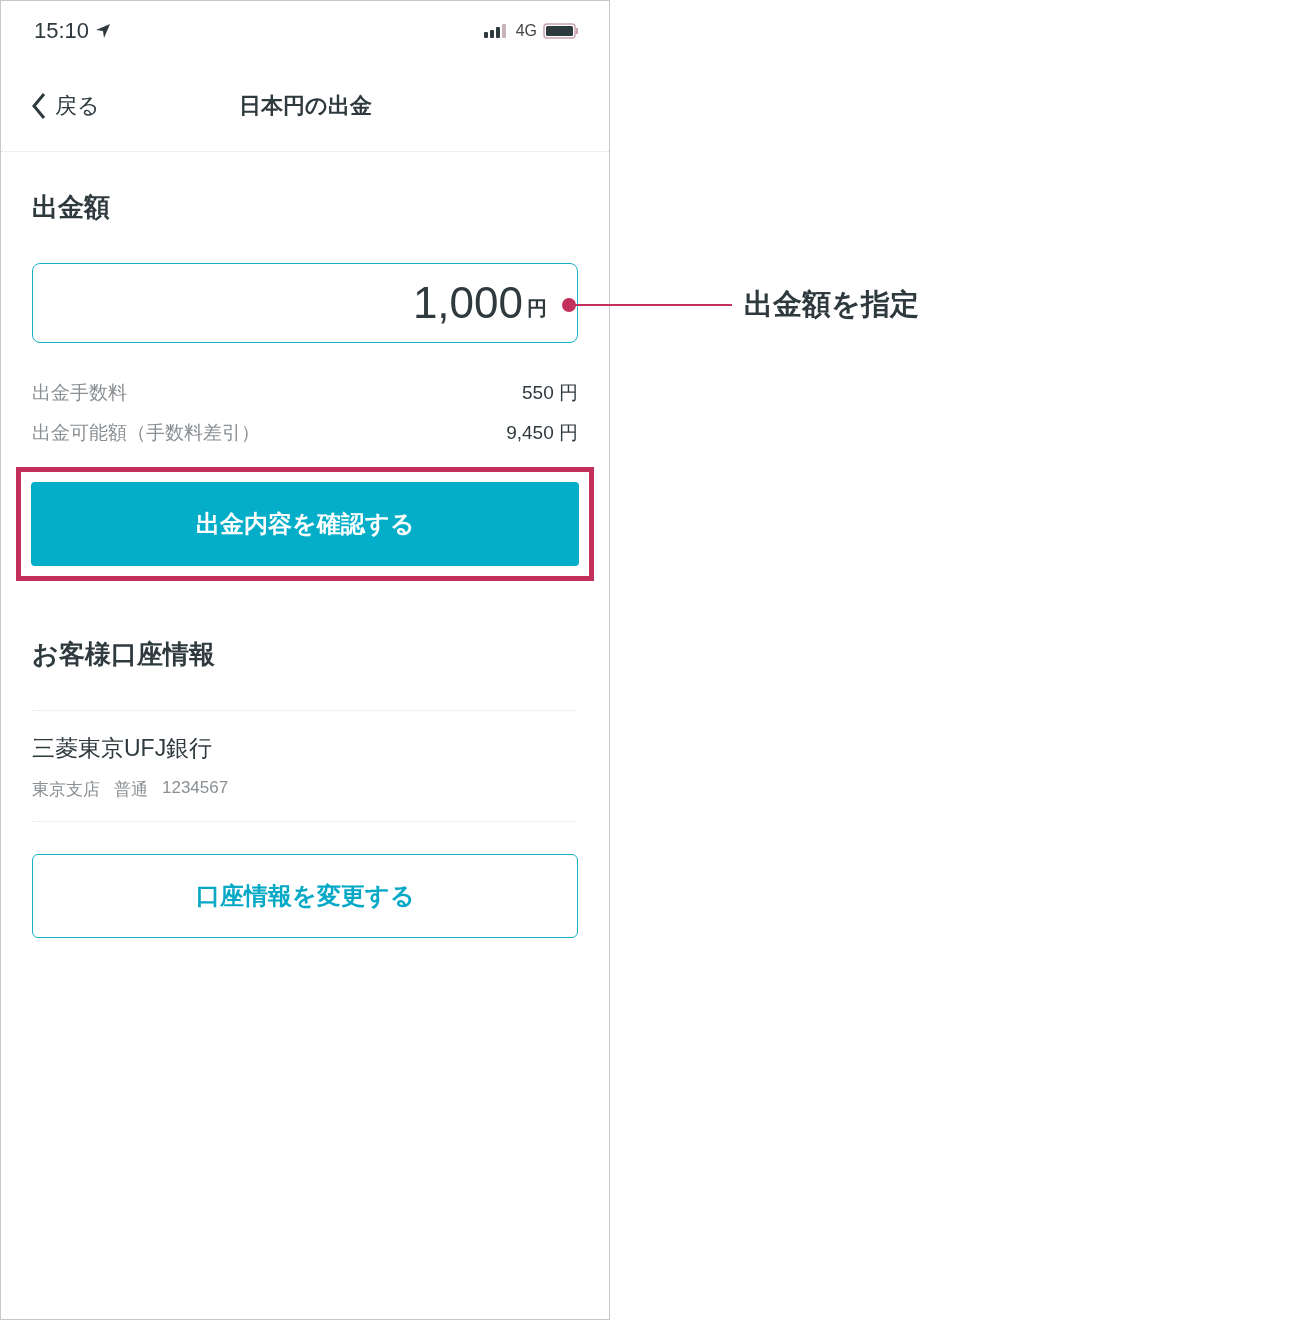 The image size is (1300, 1320). I want to click on currency-unit: 円, so click(537, 308).